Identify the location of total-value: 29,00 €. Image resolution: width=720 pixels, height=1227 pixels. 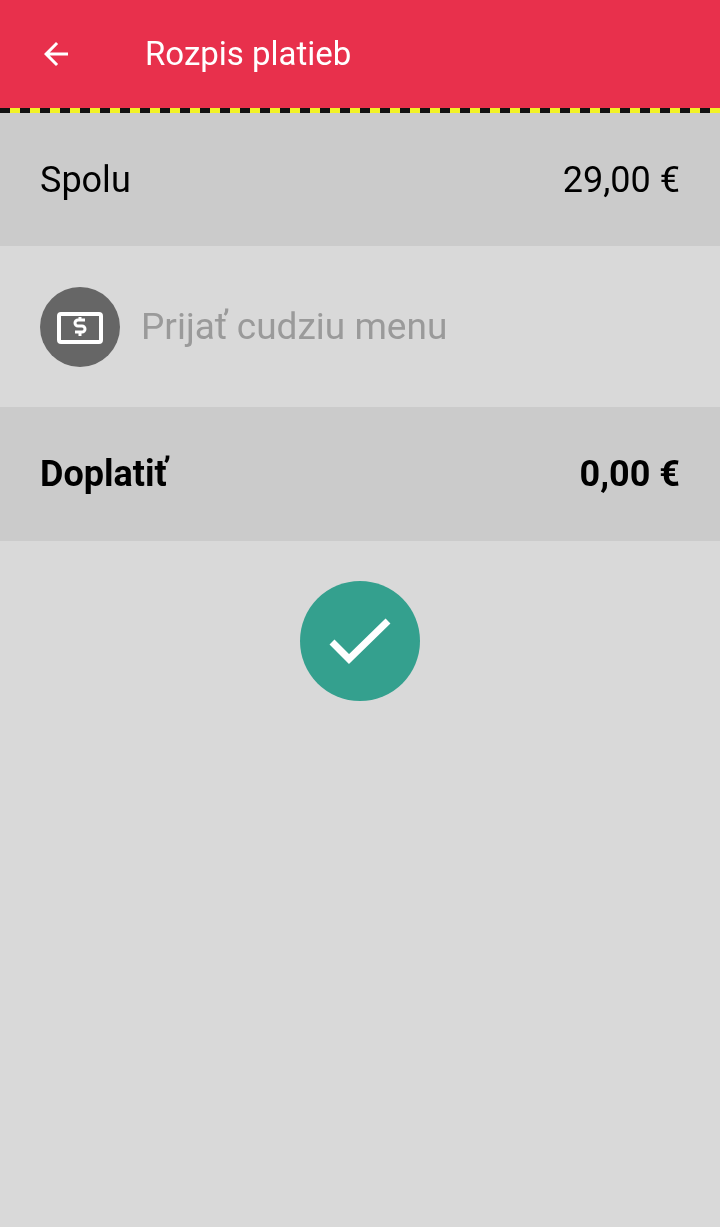
(621, 180).